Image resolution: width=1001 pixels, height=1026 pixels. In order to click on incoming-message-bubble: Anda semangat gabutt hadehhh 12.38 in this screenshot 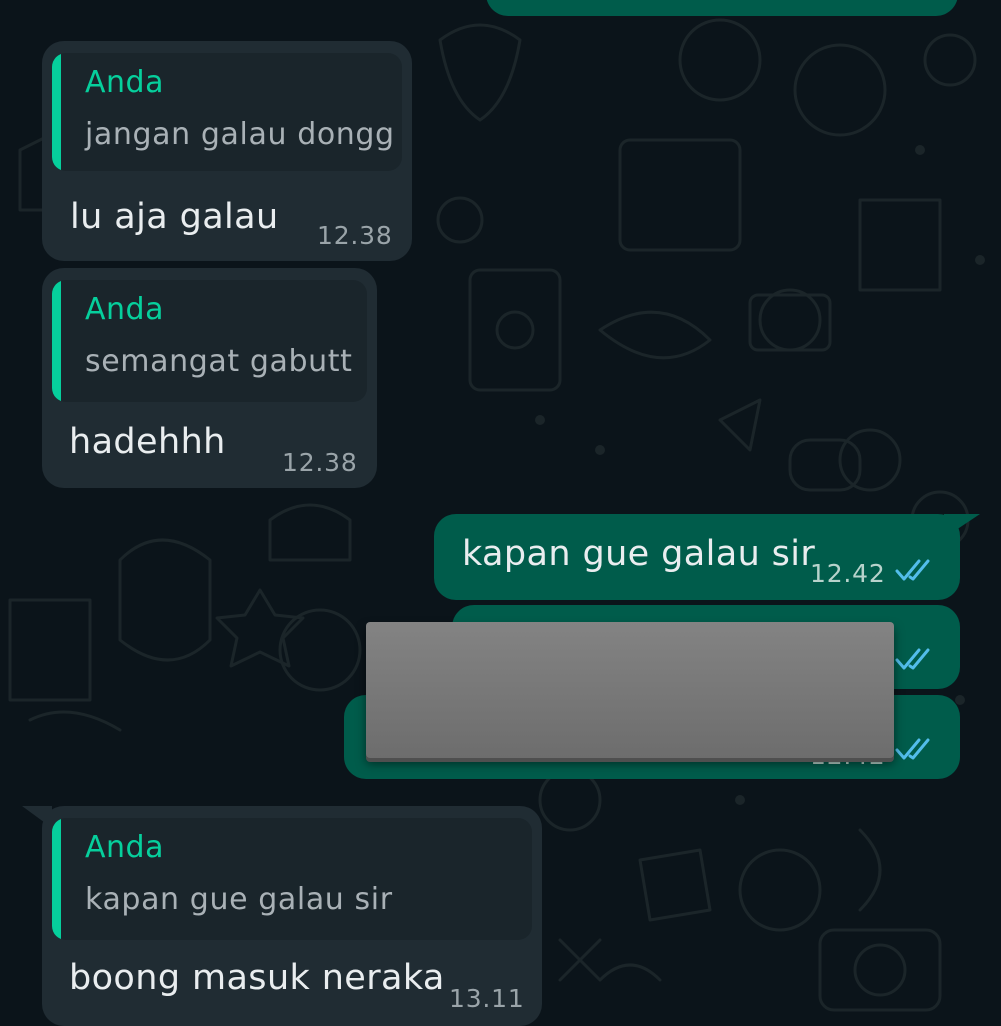, I will do `click(209, 378)`.